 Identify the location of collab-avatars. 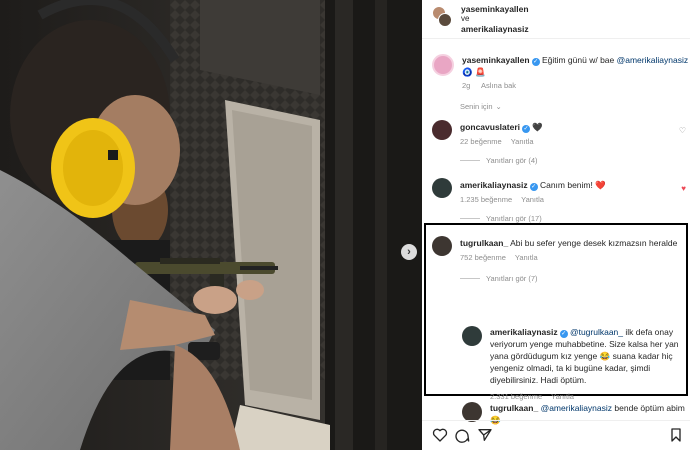
(442, 17).